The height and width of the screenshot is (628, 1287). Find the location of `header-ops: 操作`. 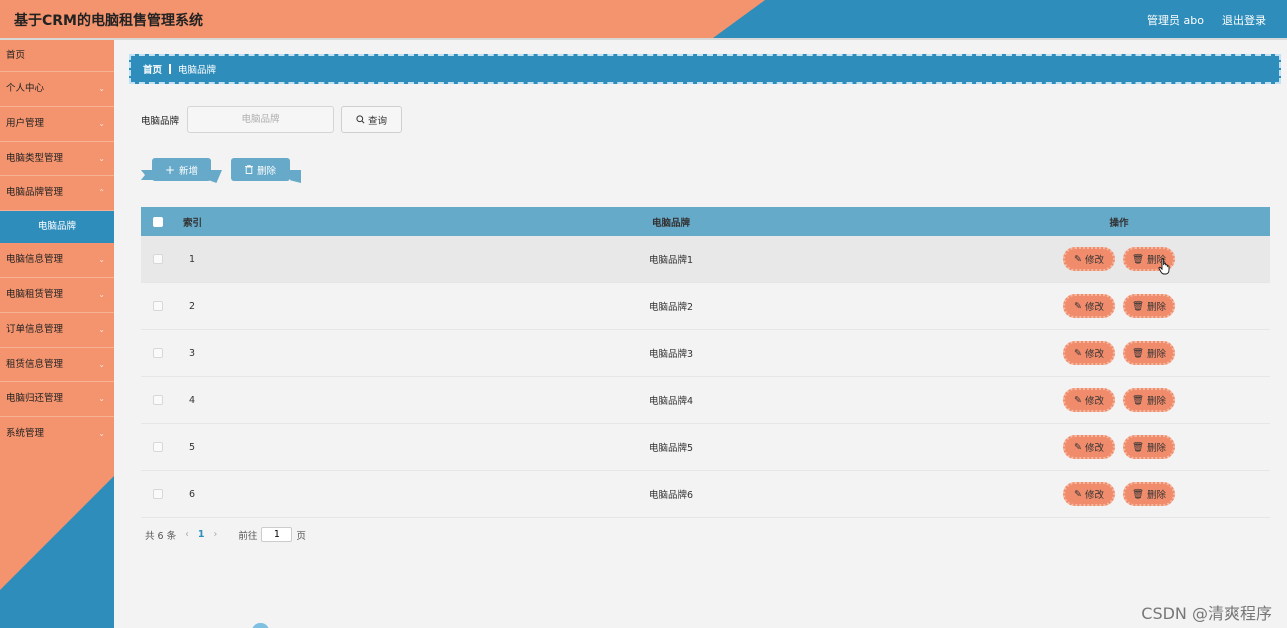

header-ops: 操作 is located at coordinates (1119, 223).